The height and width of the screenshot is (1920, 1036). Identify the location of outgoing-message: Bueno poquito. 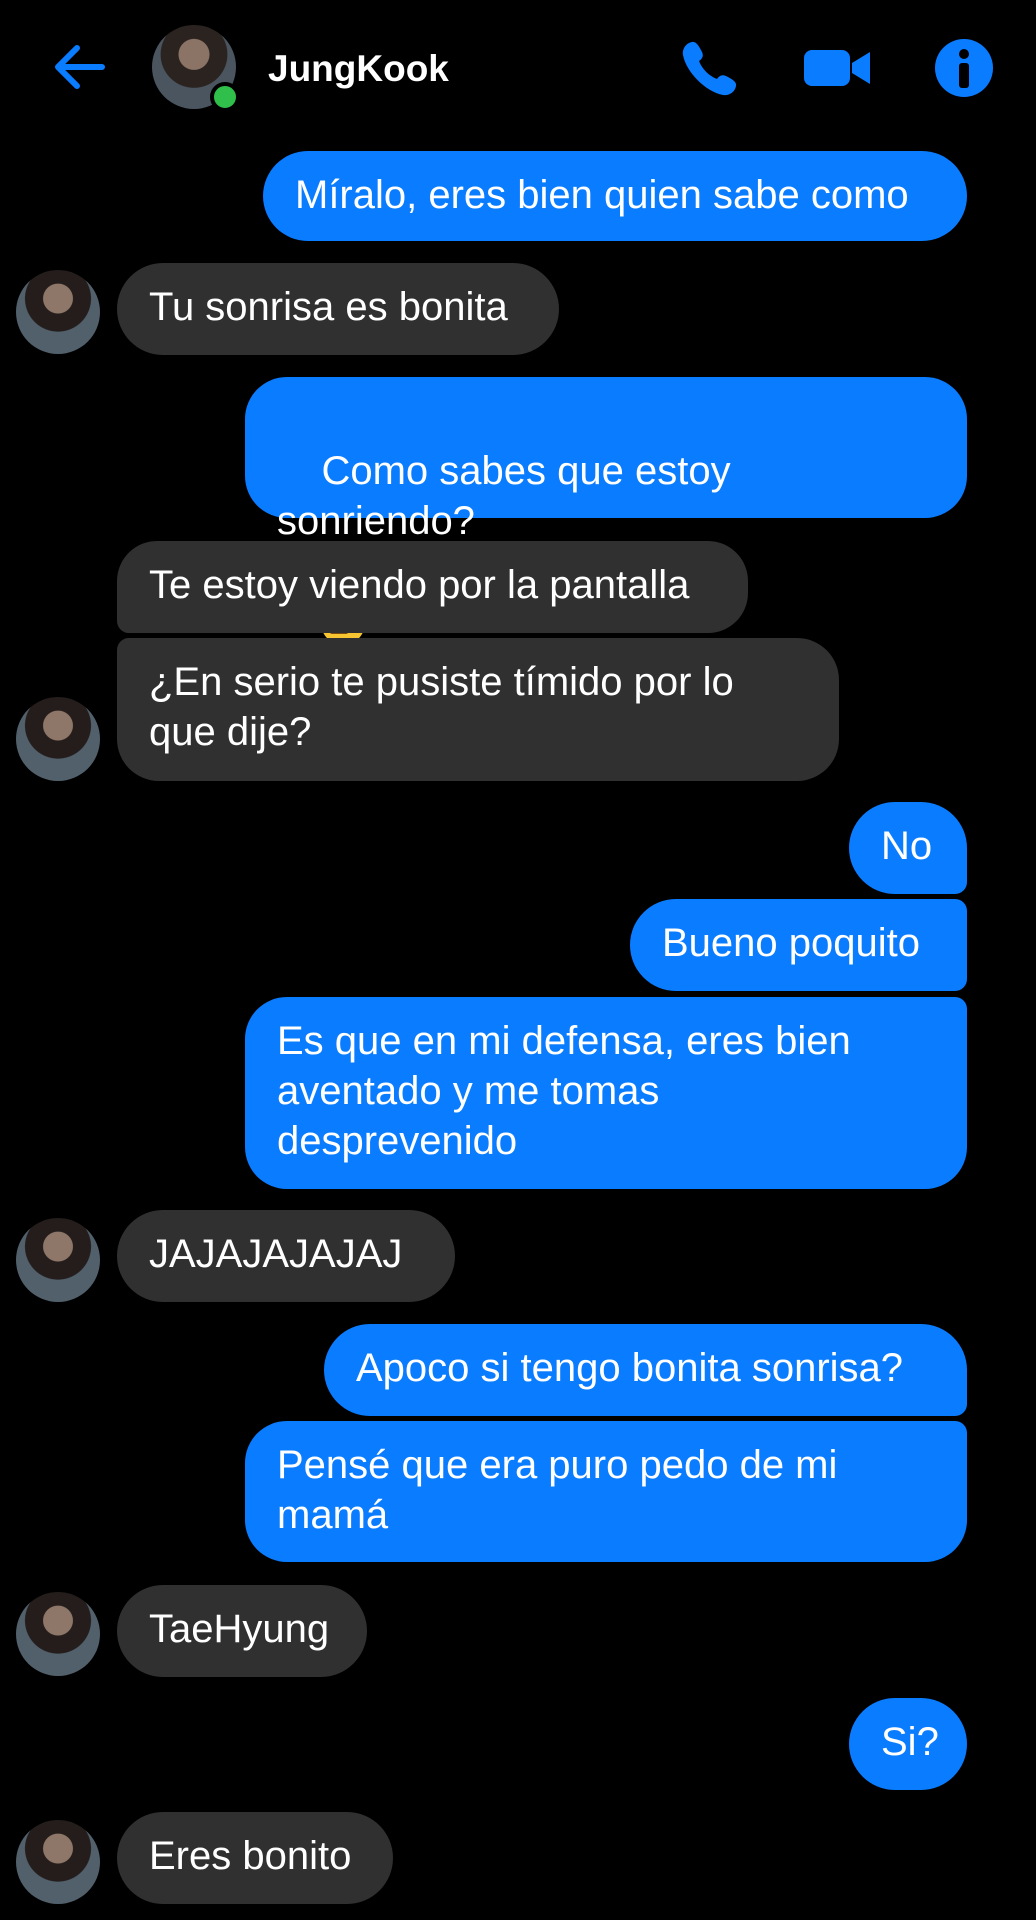
(798, 945).